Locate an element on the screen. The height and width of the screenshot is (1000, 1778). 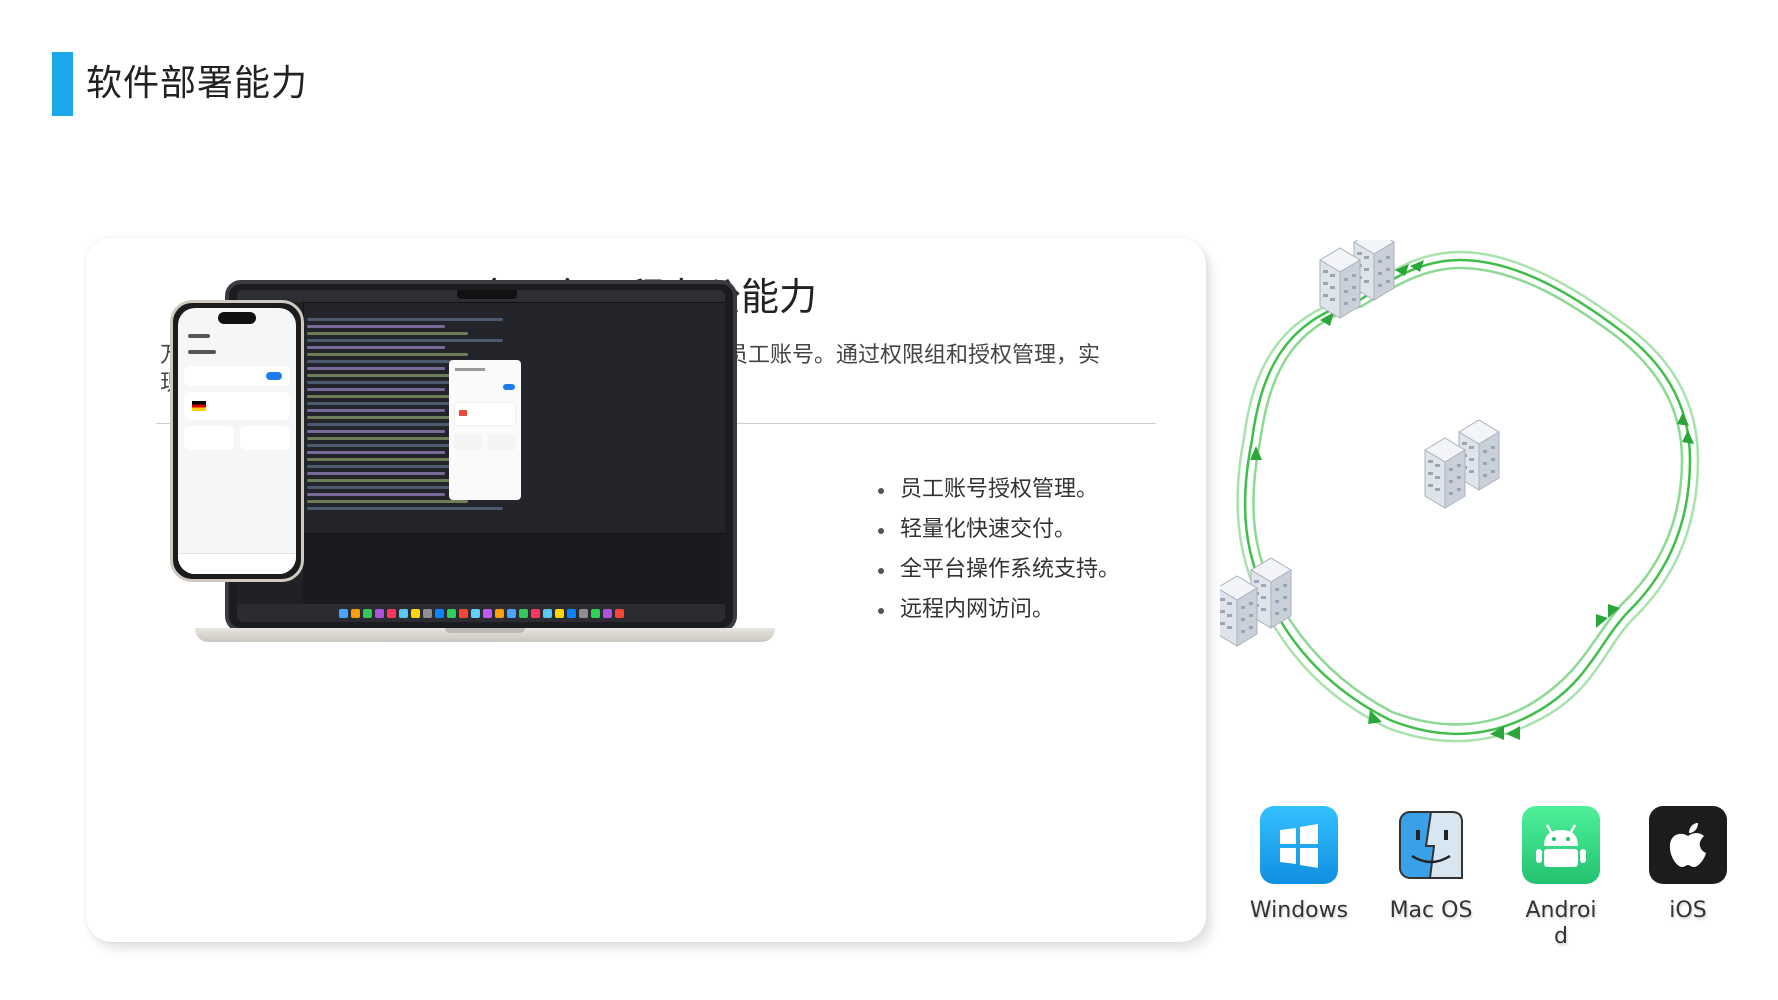
platform-label: Mac OS is located at coordinates (1431, 910).